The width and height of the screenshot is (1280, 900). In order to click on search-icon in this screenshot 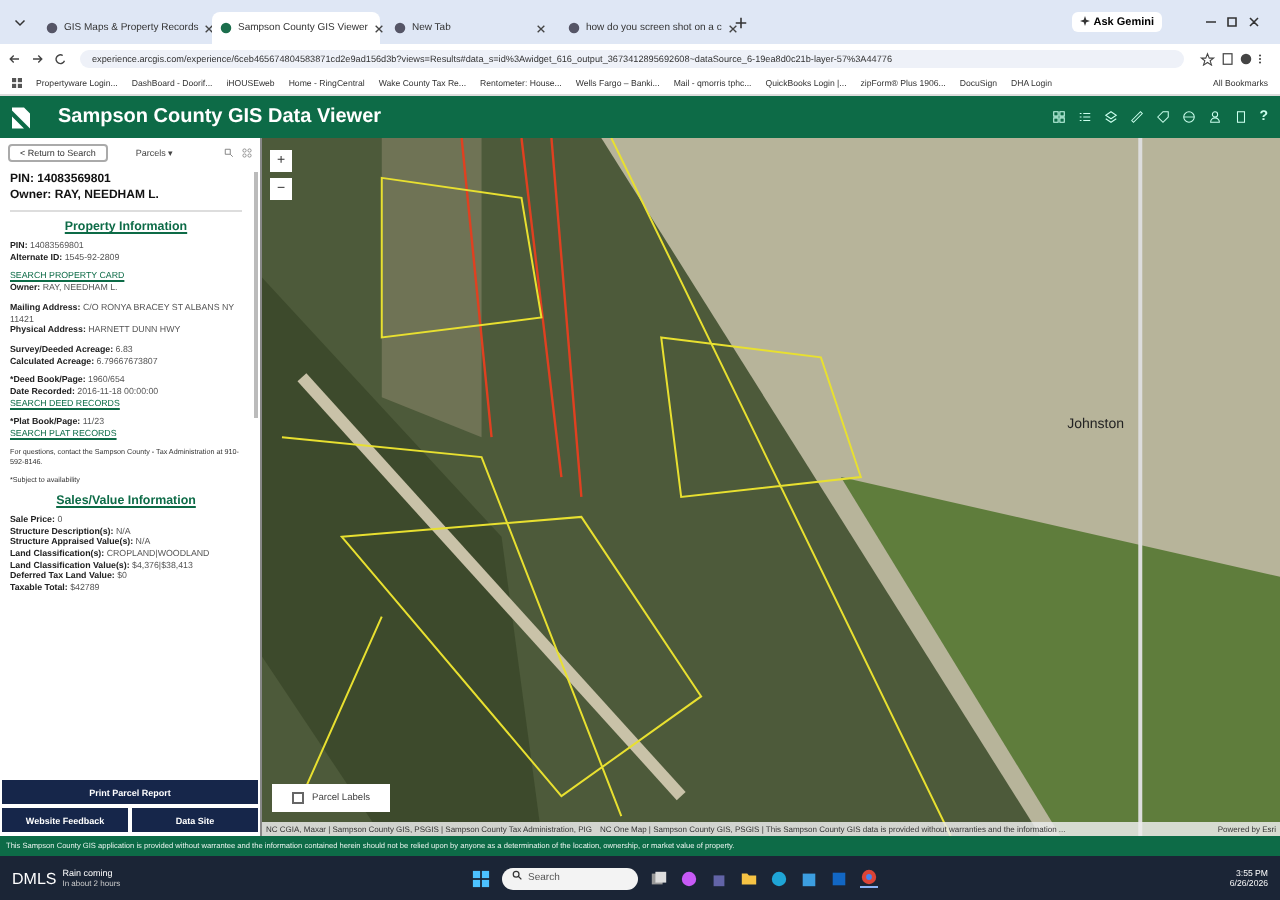, I will do `click(517, 875)`.